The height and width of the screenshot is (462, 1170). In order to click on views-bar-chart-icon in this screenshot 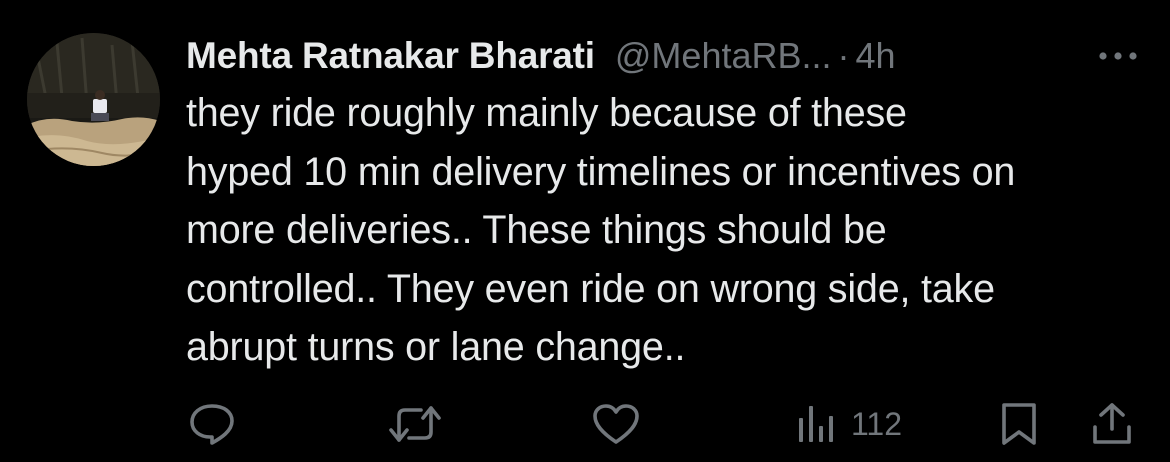, I will do `click(816, 424)`.